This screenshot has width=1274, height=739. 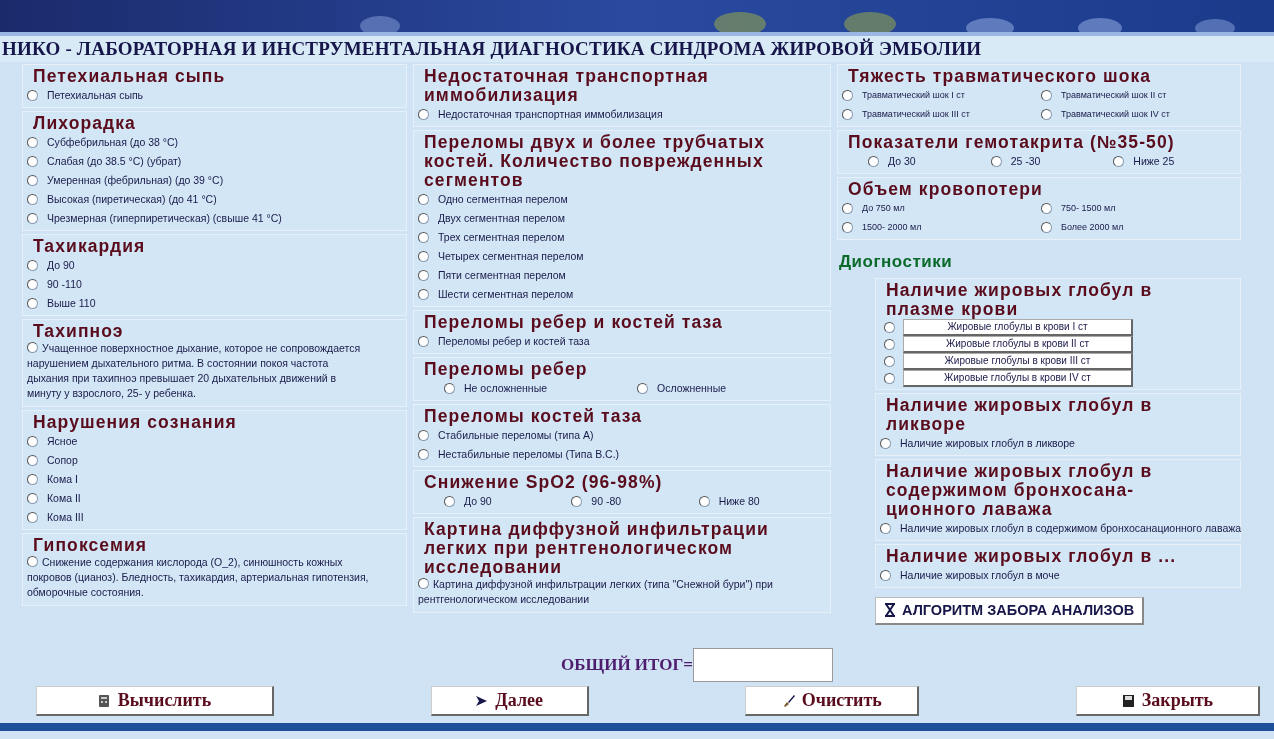 What do you see at coordinates (595, 160) in the screenshot?
I see `group-title: Переломы двух и более трубчатых костей. Количество поврежденных сегментов` at bounding box center [595, 160].